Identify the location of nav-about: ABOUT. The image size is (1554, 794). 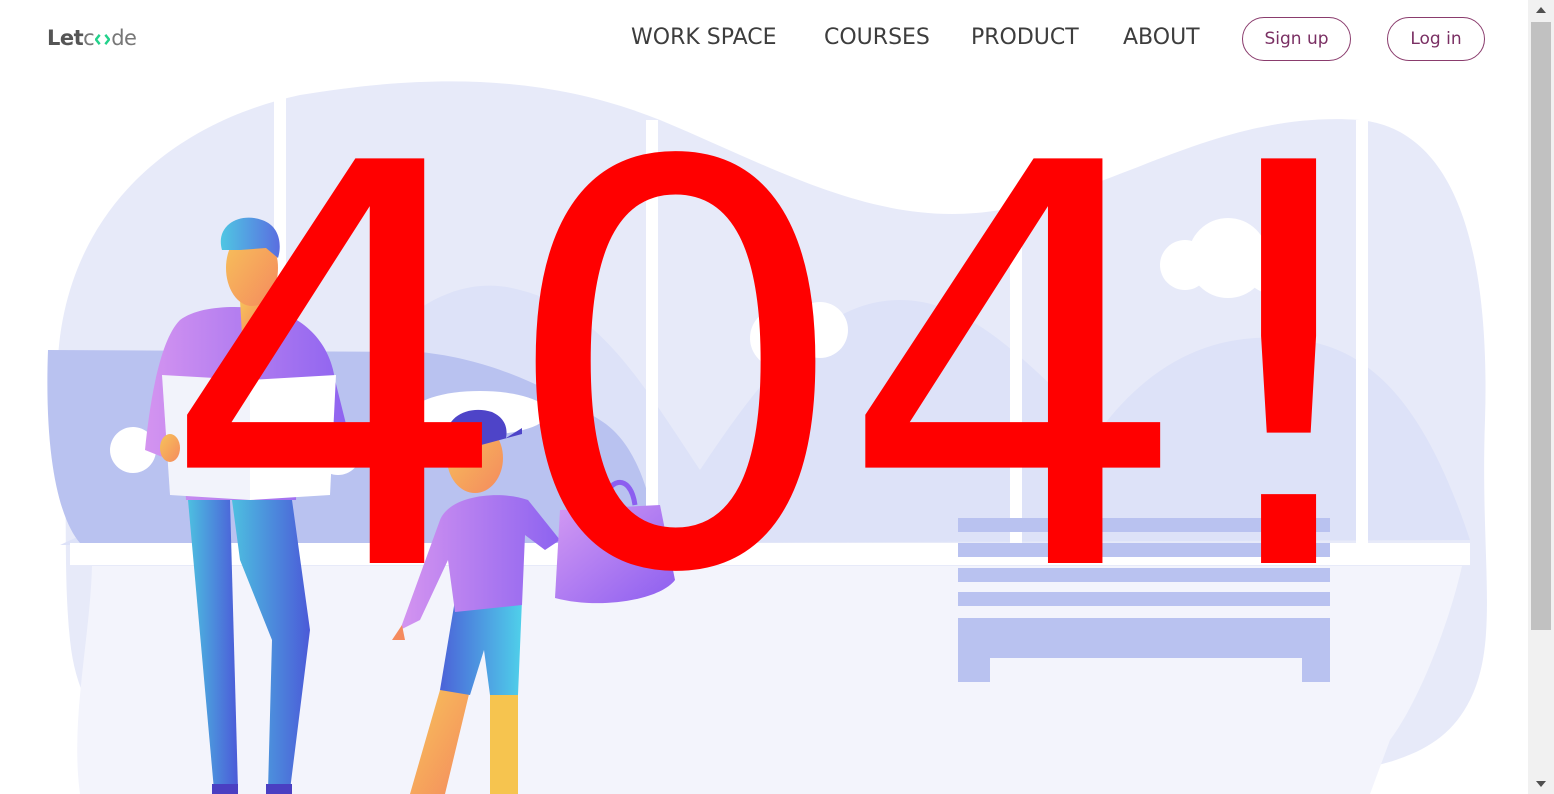
(1161, 37).